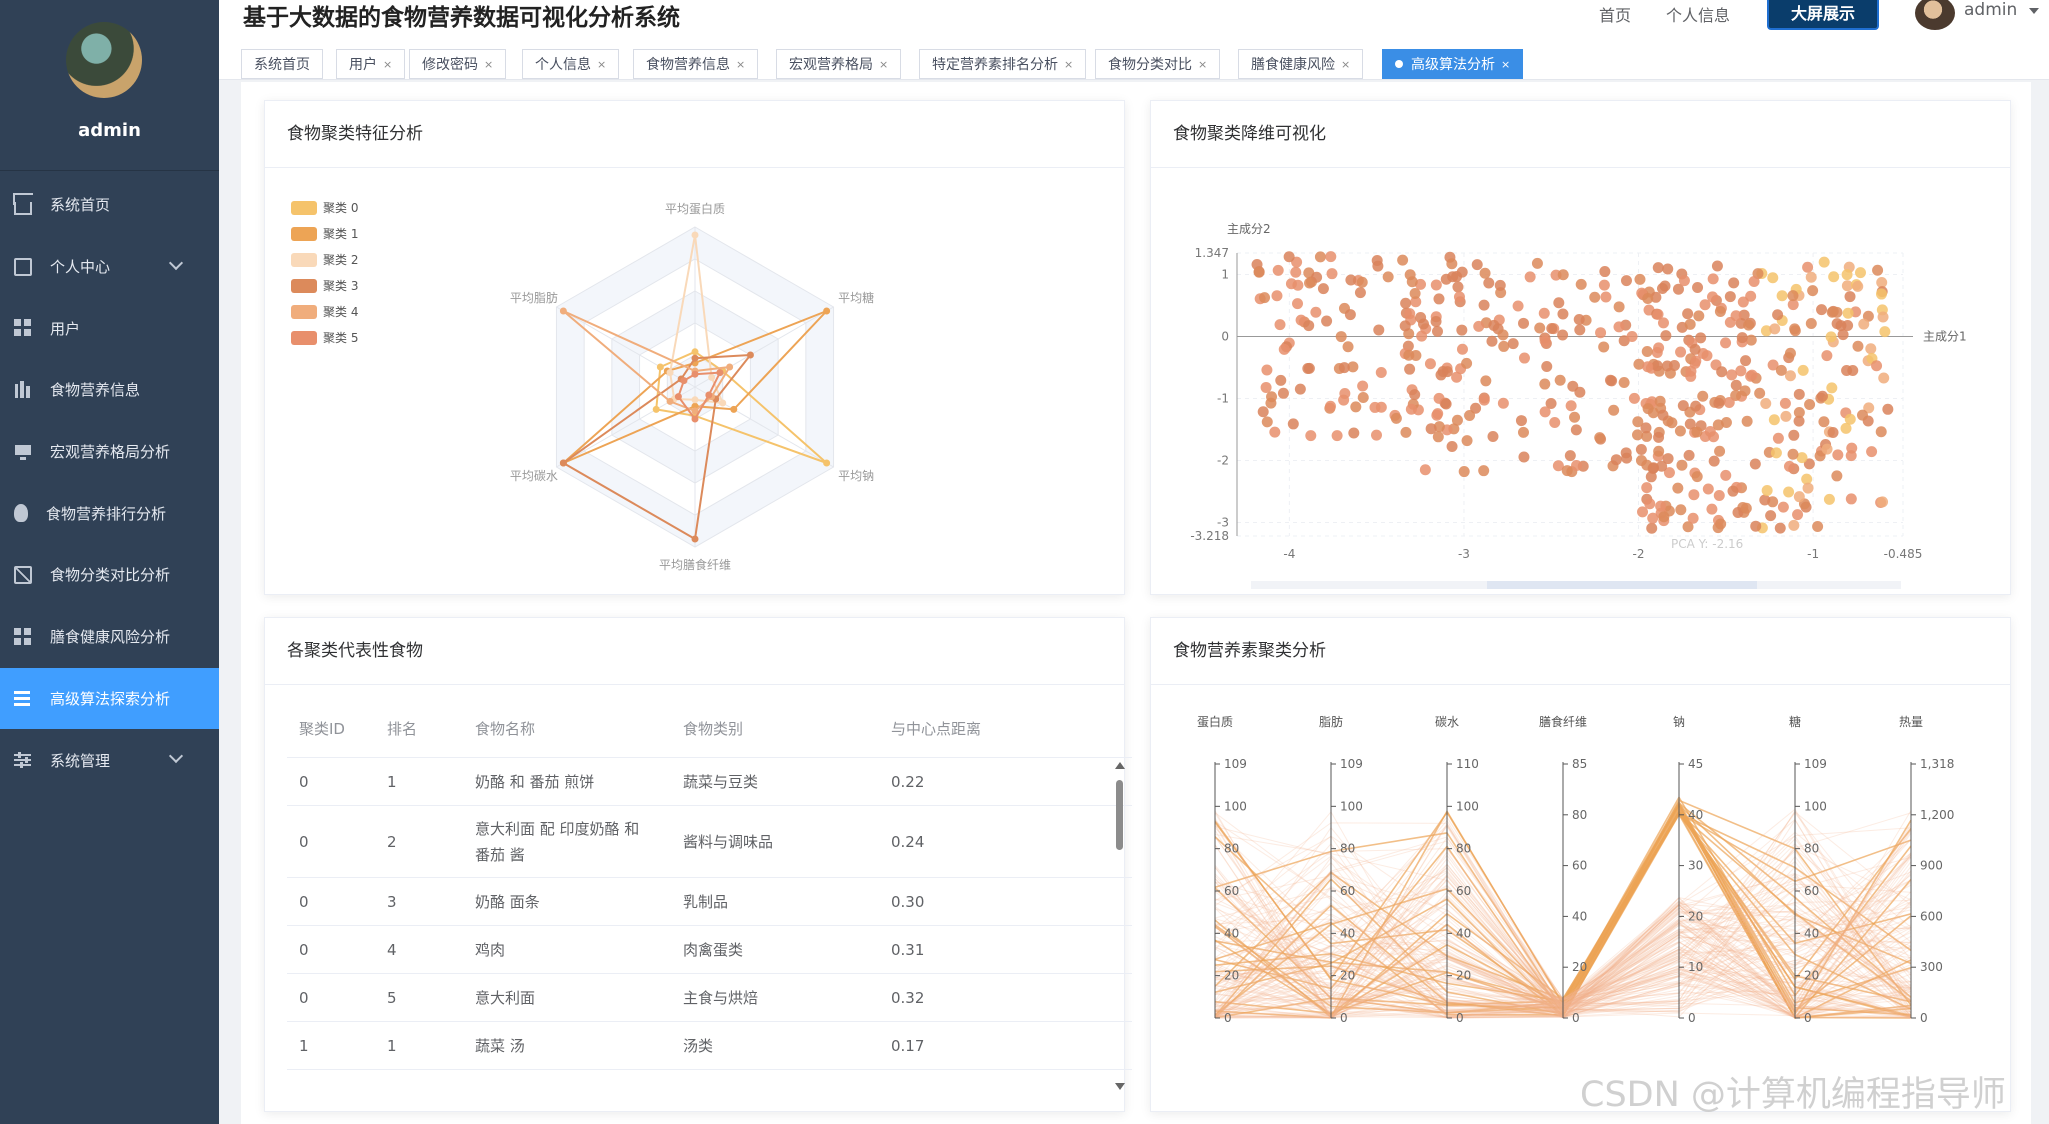  Describe the element at coordinates (1453, 64) in the screenshot. I see `tab-9: 高级算法分析 ×` at that location.